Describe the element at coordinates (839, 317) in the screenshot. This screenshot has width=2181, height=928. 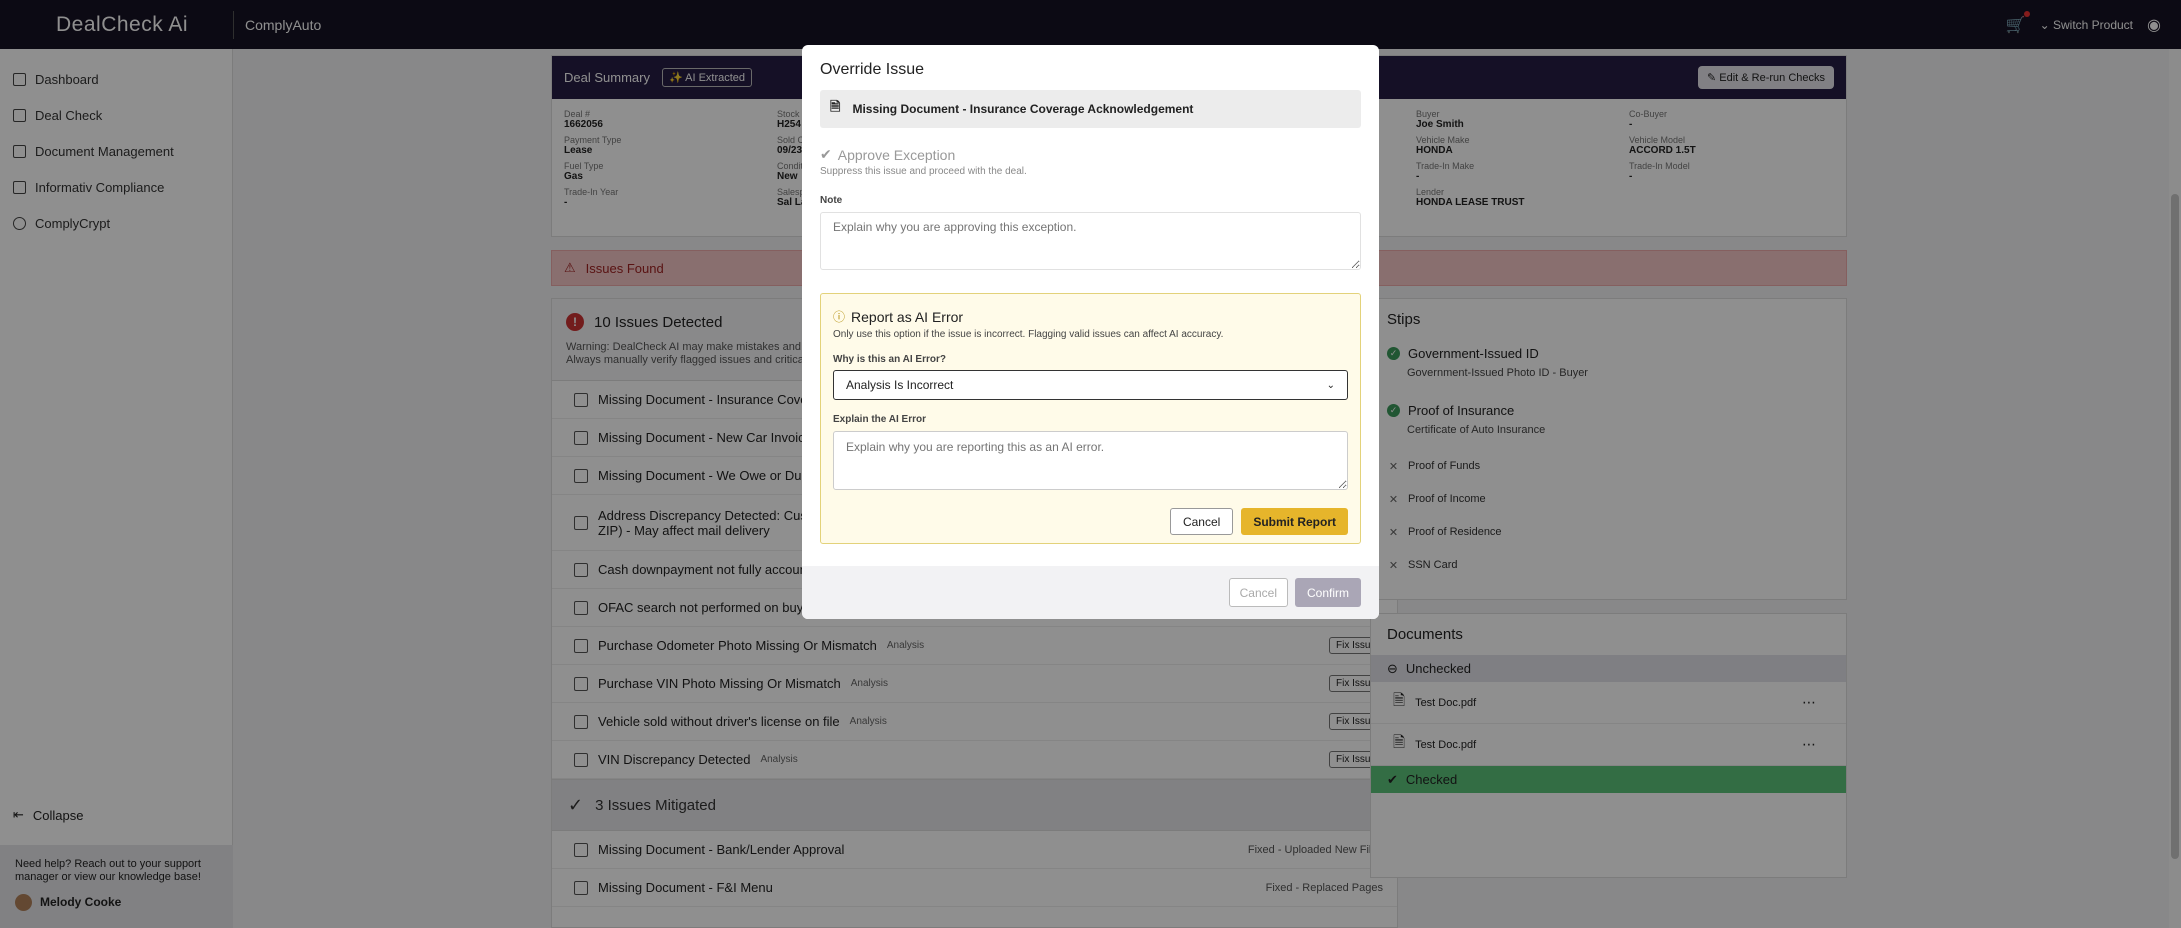
I see `info-icon: ⓘ` at that location.